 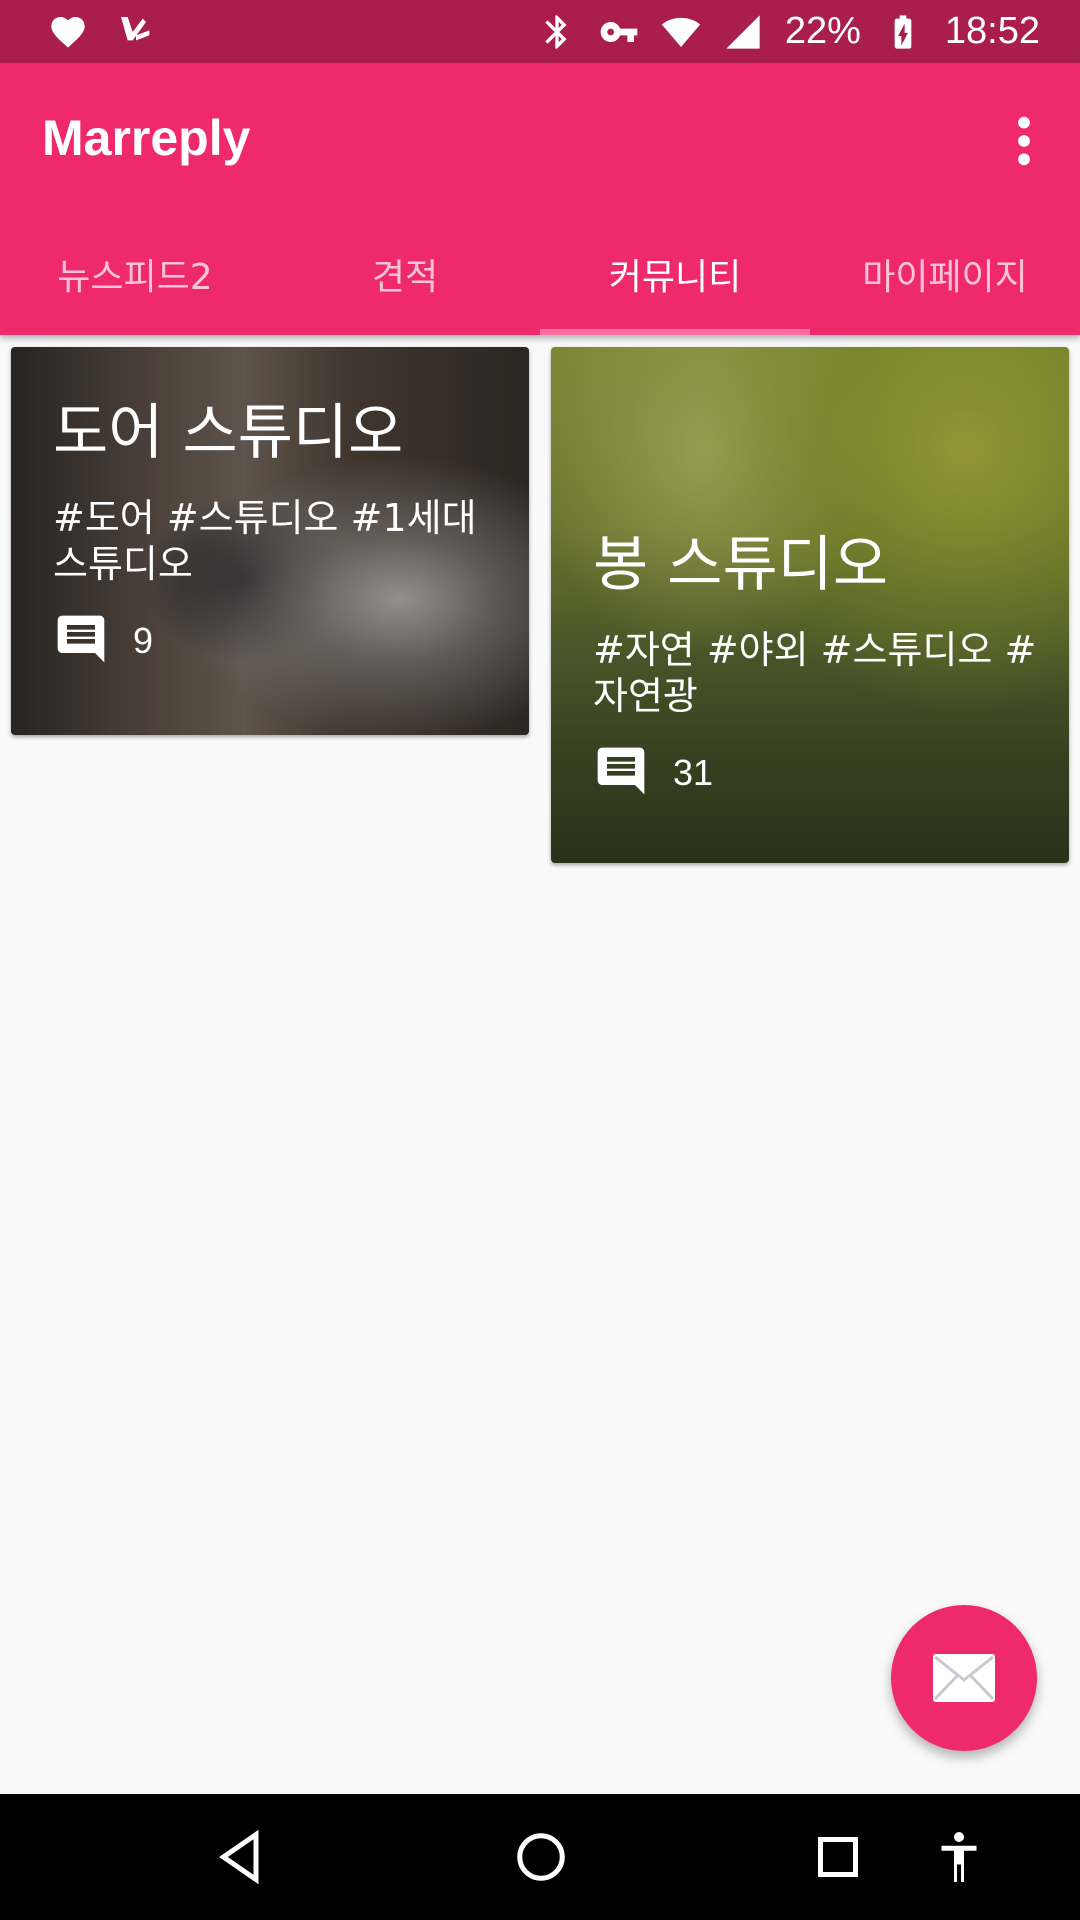 I want to click on back-button, so click(x=241, y=1857).